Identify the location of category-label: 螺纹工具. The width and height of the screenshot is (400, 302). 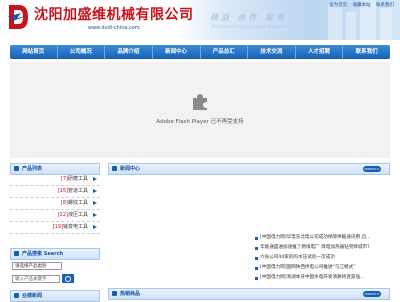
(77, 203).